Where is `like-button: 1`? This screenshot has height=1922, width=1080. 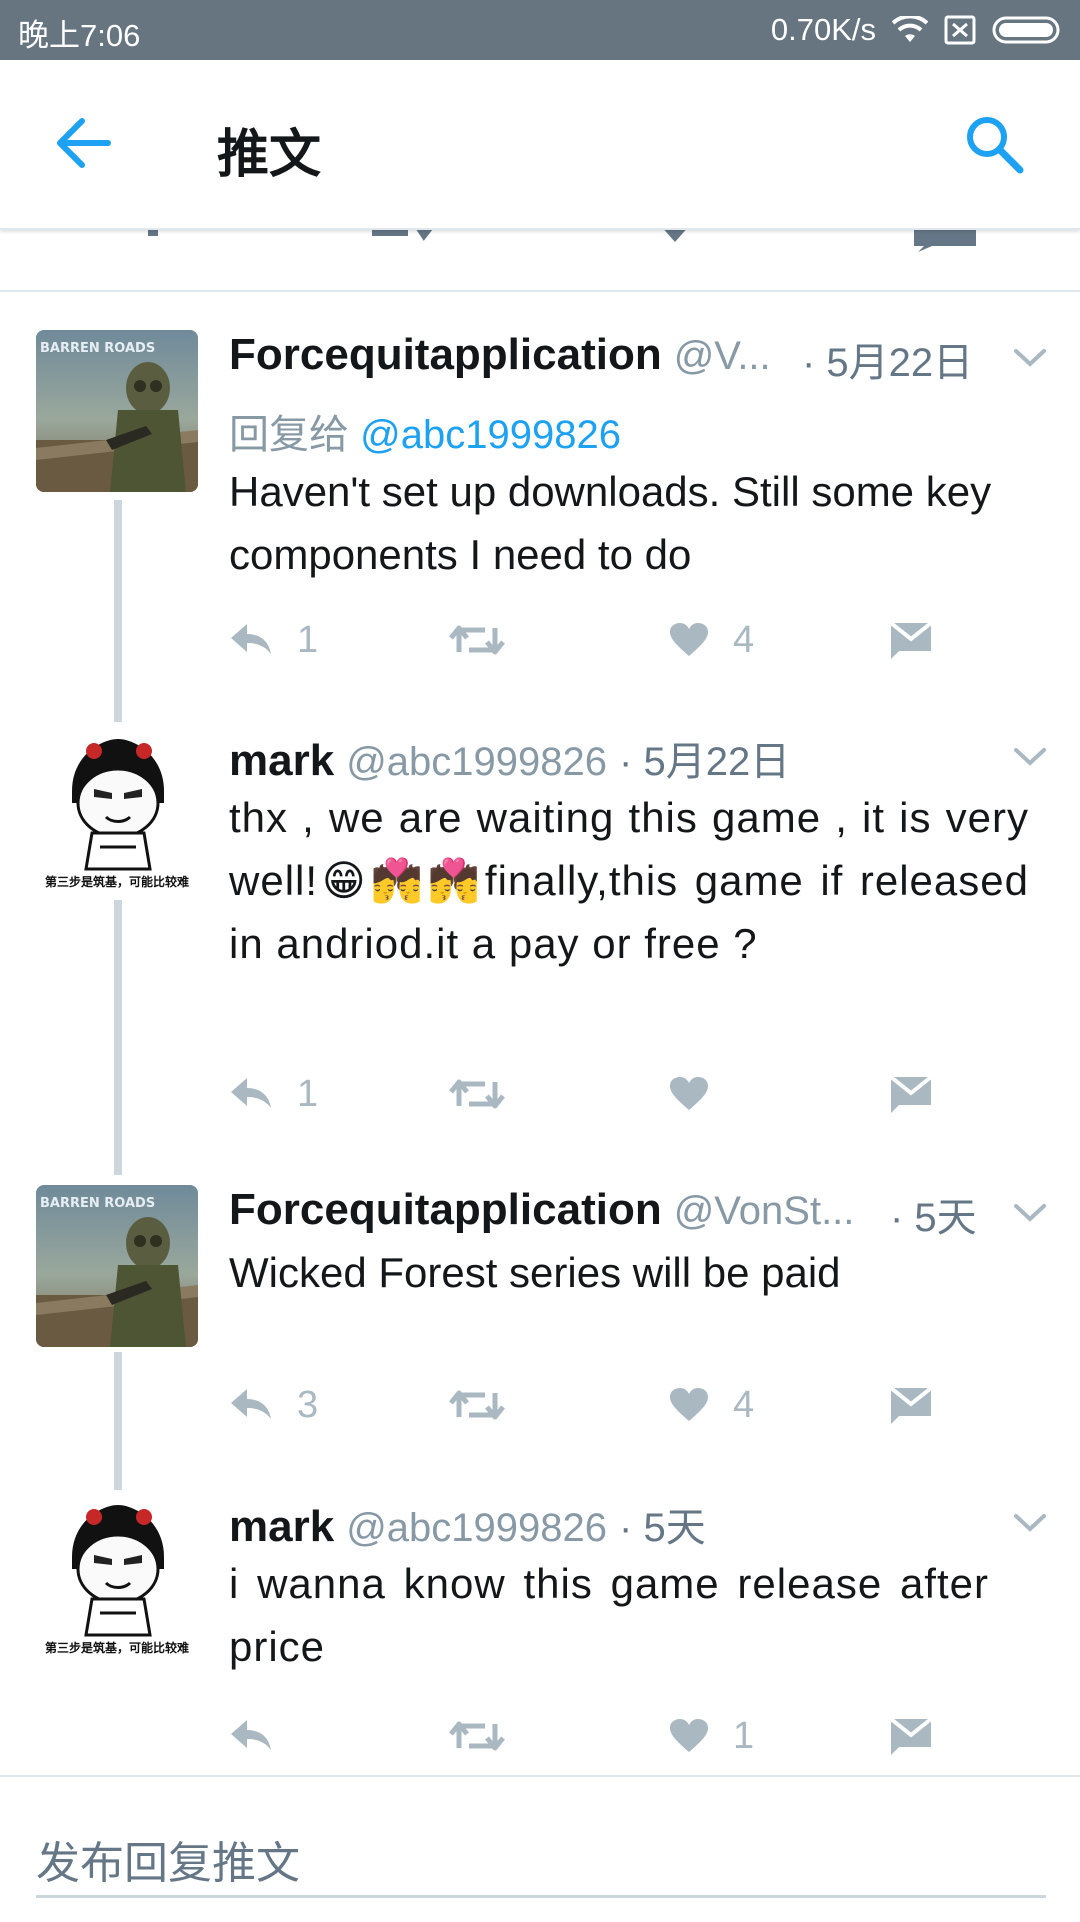
like-button: 1 is located at coordinates (711, 1736).